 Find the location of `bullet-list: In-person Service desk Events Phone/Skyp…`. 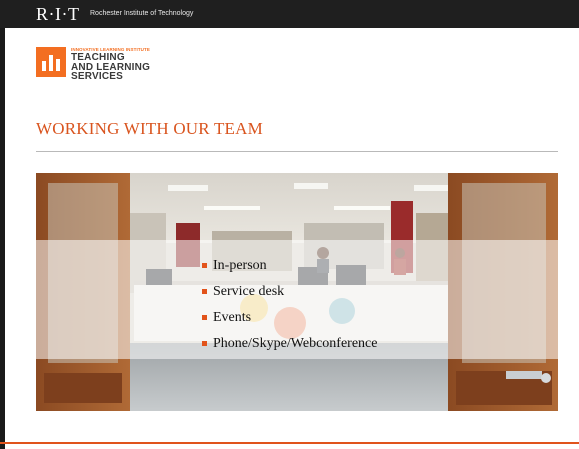

bullet-list: In-person Service desk Events Phone/Skyp… is located at coordinates (289, 305).